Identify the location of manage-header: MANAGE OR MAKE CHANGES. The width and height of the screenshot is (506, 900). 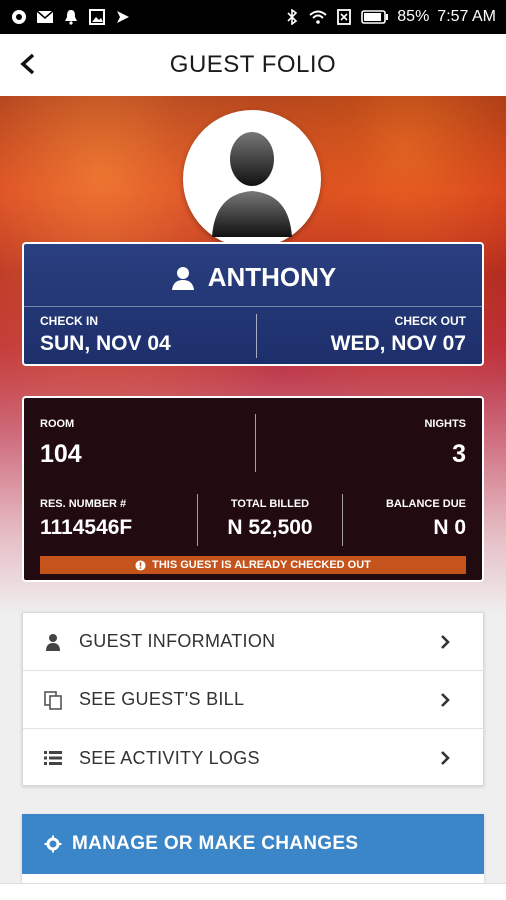
(253, 844).